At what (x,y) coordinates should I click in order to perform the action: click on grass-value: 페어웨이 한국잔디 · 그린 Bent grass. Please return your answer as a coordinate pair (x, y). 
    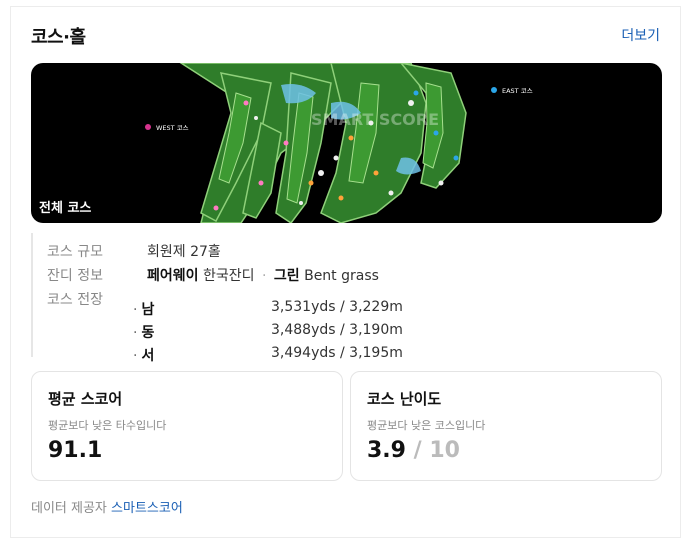
    Looking at the image, I should click on (263, 275).